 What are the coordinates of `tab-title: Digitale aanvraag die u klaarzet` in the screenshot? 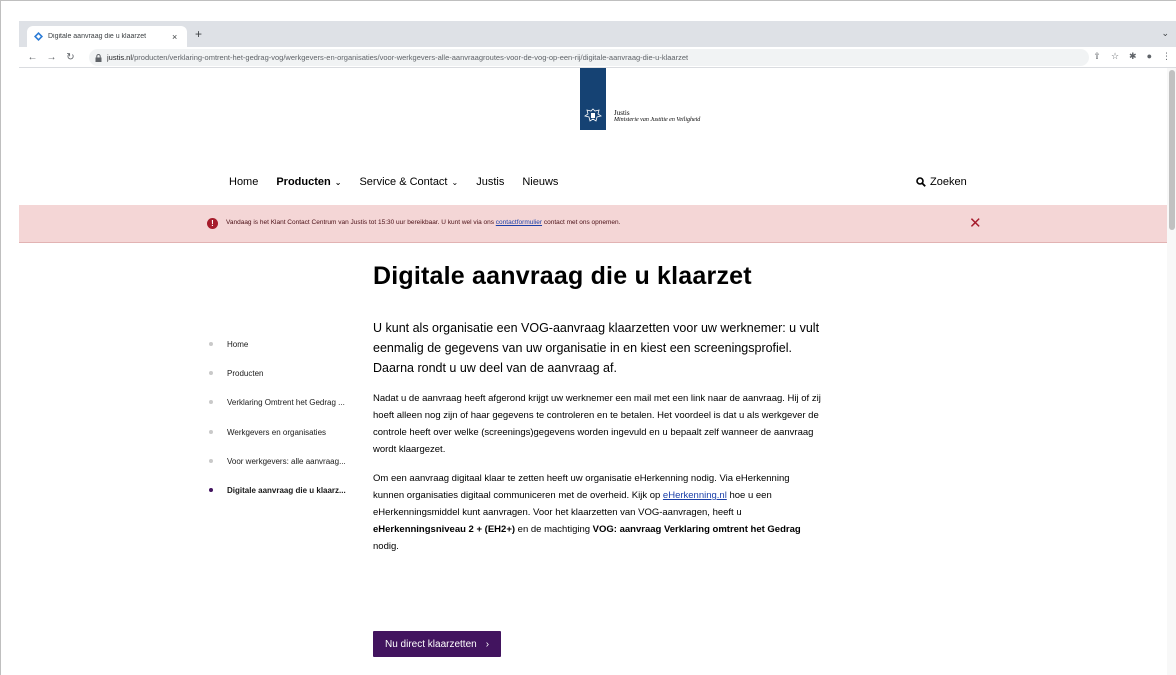 It's located at (97, 36).